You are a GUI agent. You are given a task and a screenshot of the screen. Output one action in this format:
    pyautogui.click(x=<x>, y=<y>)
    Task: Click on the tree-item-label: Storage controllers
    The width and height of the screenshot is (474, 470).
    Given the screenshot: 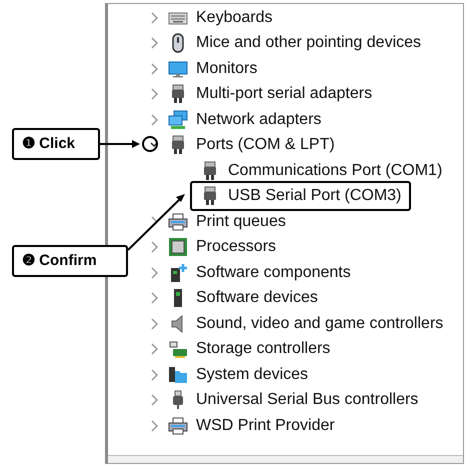 What is the action you would take?
    pyautogui.click(x=263, y=349)
    